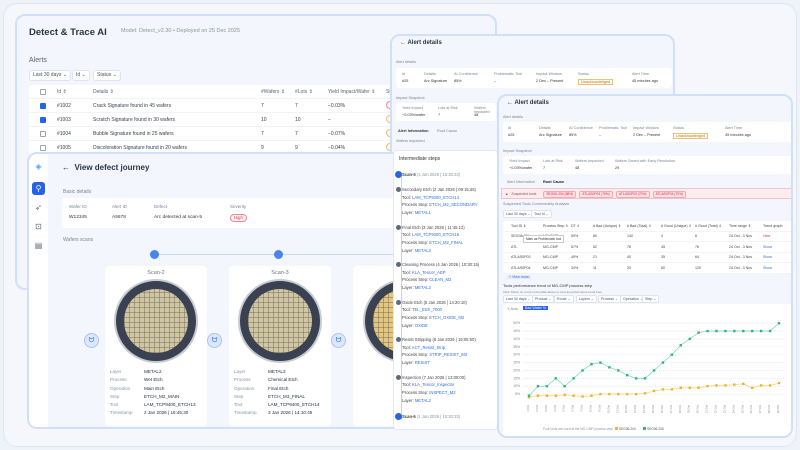  Describe the element at coordinates (446, 317) in the screenshot. I see `step-step-link: ETCH_OXIDE_M2` at that location.